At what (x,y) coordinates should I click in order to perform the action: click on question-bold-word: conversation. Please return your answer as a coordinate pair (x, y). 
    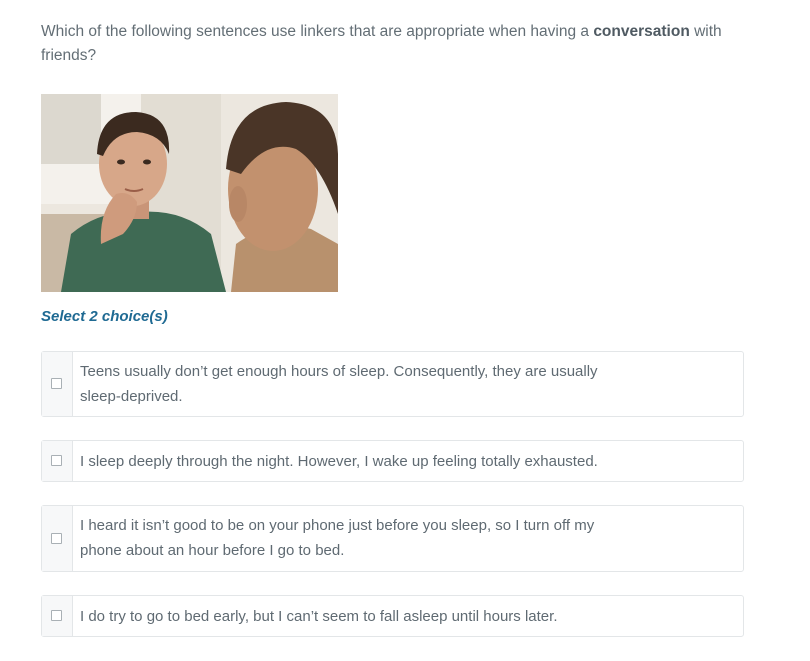
    Looking at the image, I should click on (641, 31).